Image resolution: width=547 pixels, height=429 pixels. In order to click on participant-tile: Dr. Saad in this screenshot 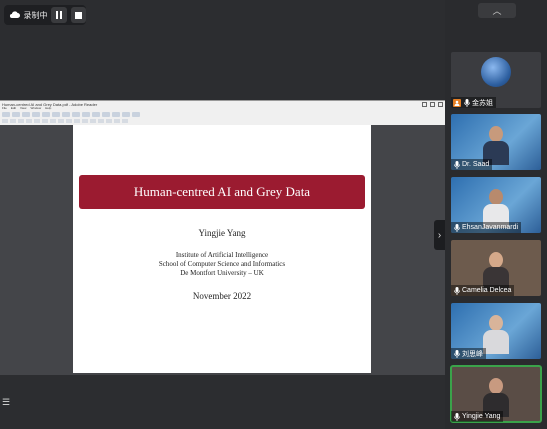, I will do `click(496, 142)`.